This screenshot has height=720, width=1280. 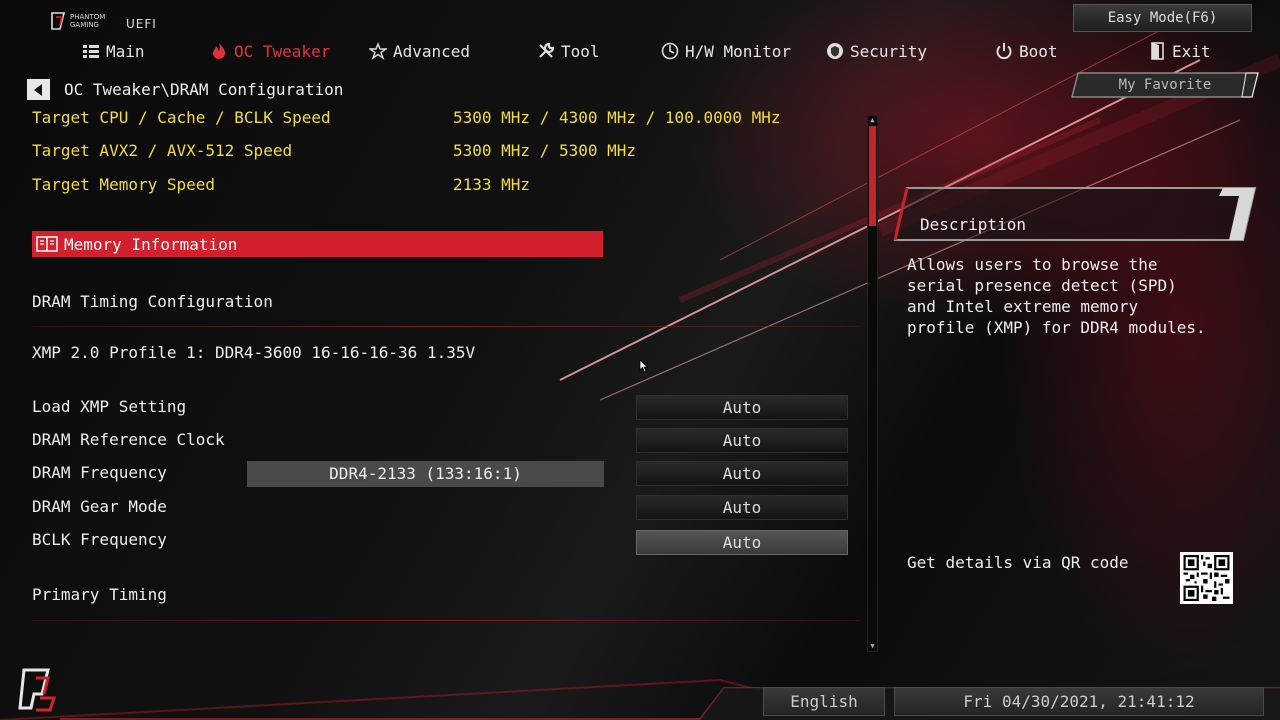 I want to click on tab-advanced-label: Advanced, so click(x=432, y=51).